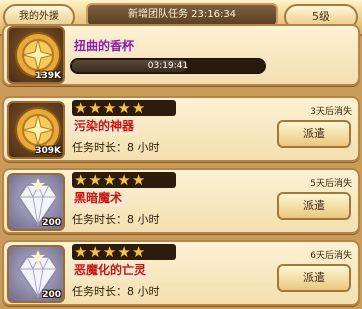  Describe the element at coordinates (331, 256) in the screenshot. I see `expiry-text: 6天后消失` at that location.